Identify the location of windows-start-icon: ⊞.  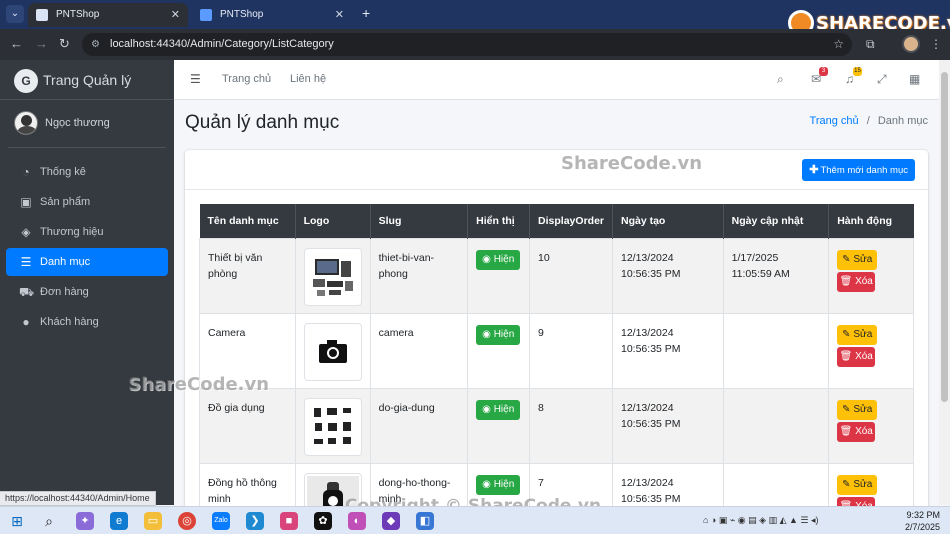
(17, 521).